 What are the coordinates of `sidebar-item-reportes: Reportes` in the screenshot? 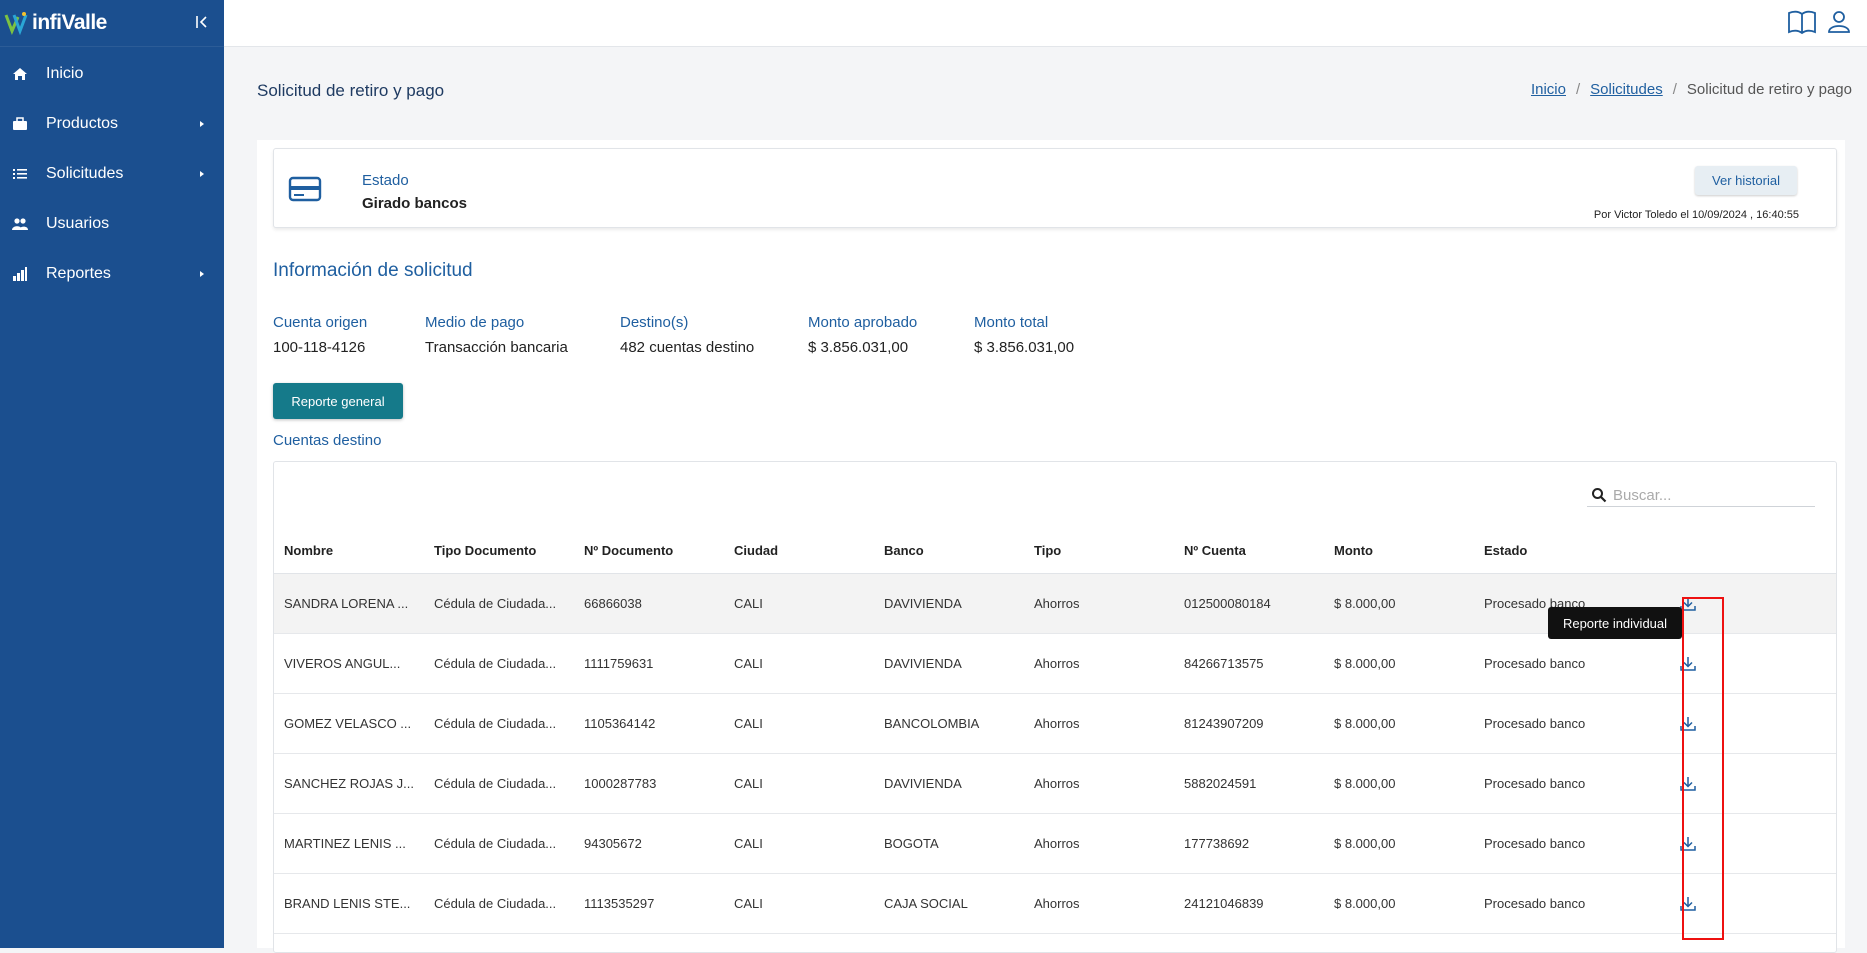 It's located at (112, 274).